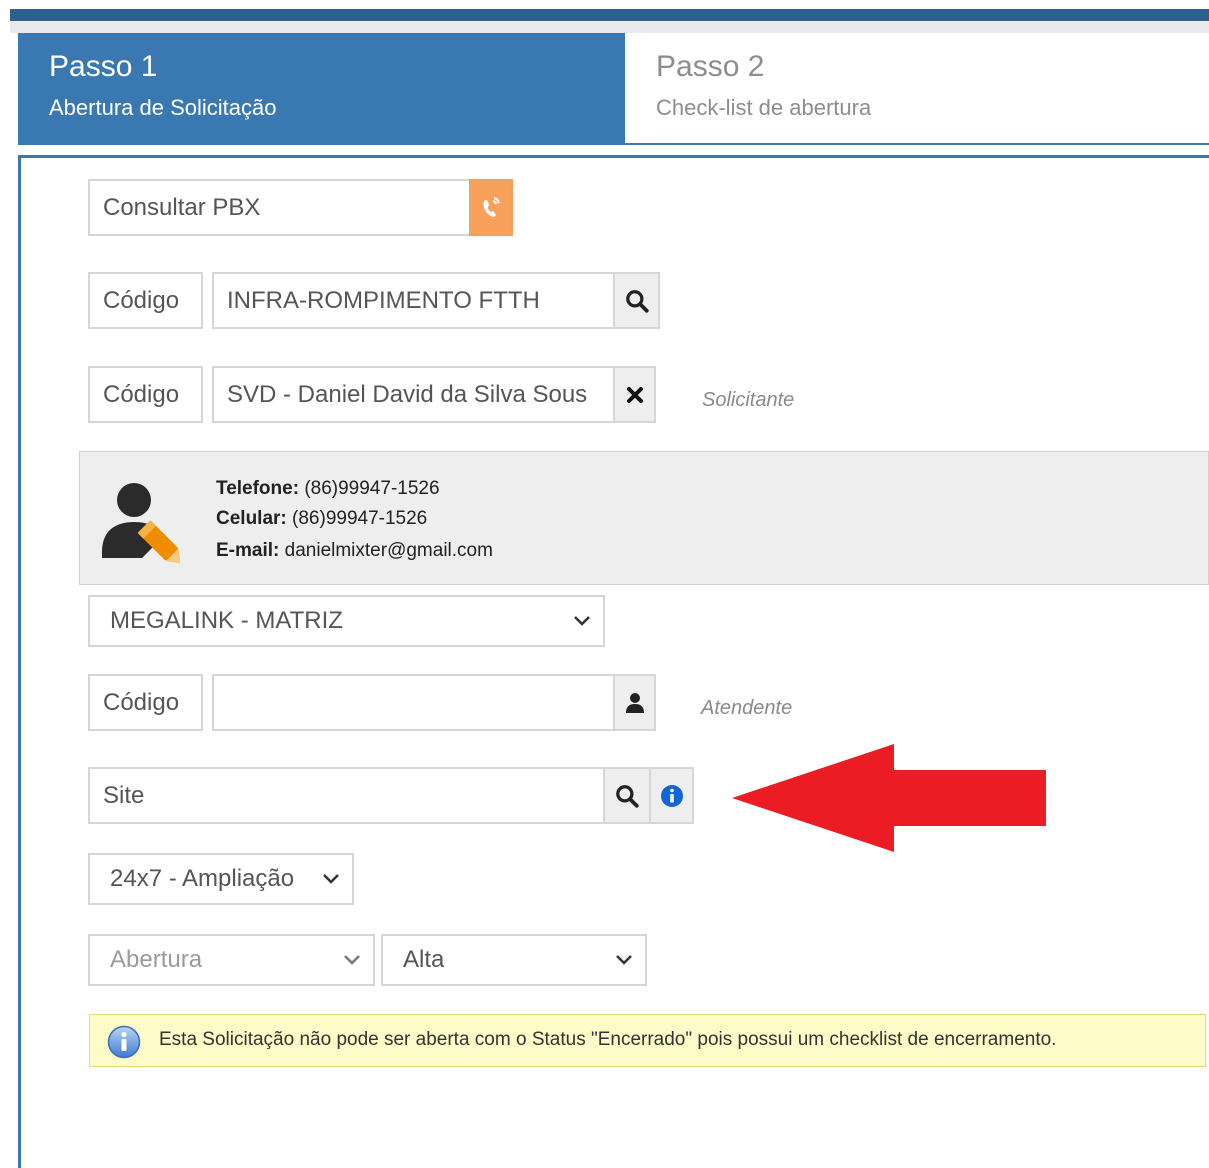  What do you see at coordinates (231, 960) in the screenshot?
I see `status-select: Abertura` at bounding box center [231, 960].